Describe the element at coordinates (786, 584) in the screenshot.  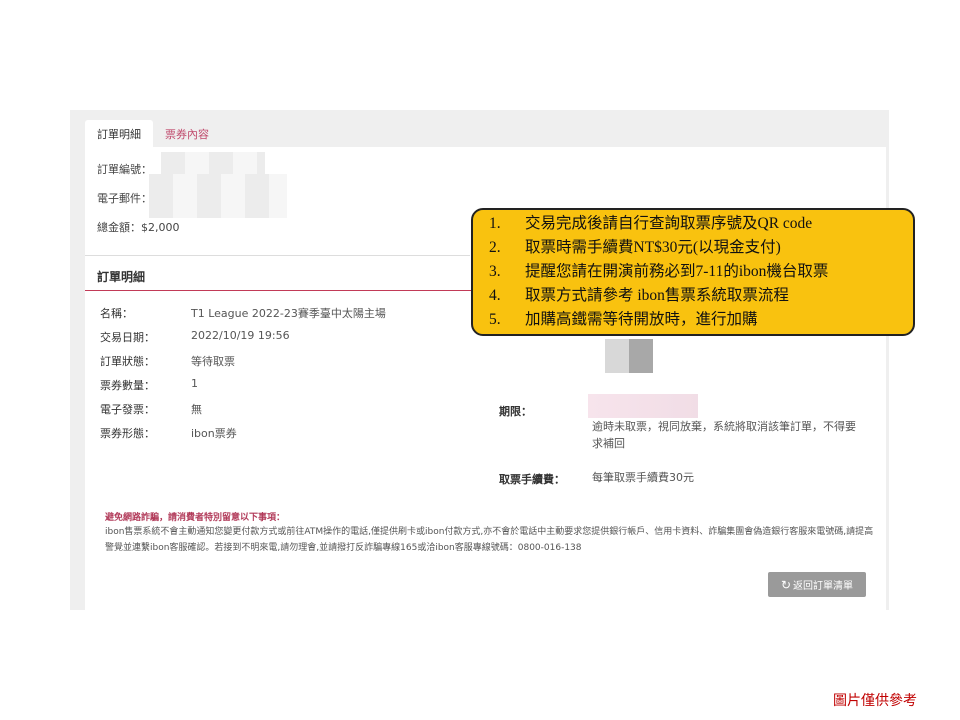
I see `refresh-icon: ↻` at that location.